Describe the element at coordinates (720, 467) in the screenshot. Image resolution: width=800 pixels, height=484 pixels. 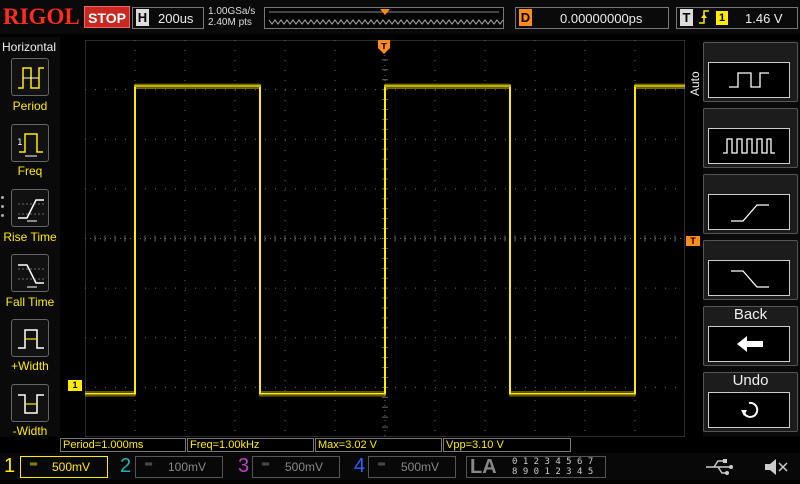
I see `usb-icon` at that location.